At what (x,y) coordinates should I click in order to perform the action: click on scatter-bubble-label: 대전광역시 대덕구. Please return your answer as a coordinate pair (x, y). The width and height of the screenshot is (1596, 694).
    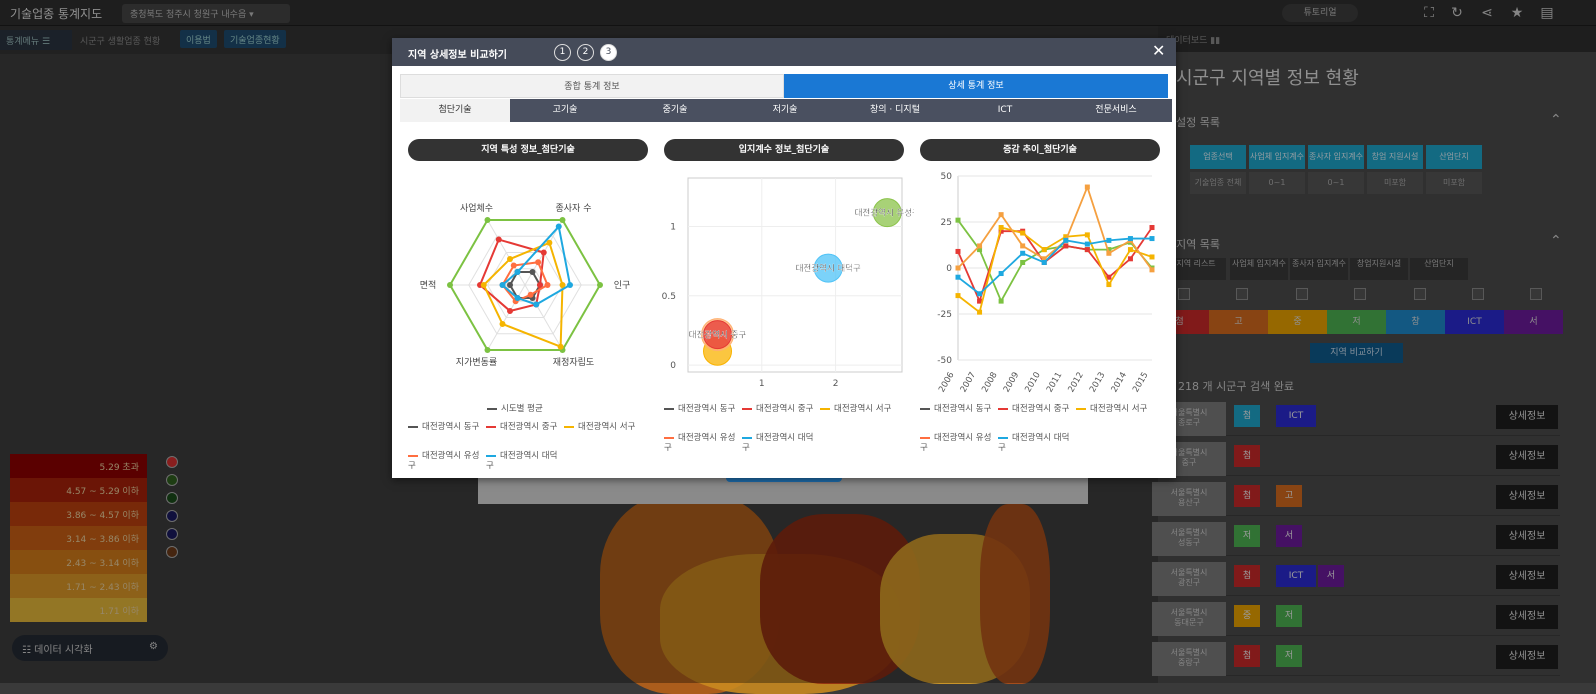
    Looking at the image, I should click on (828, 268).